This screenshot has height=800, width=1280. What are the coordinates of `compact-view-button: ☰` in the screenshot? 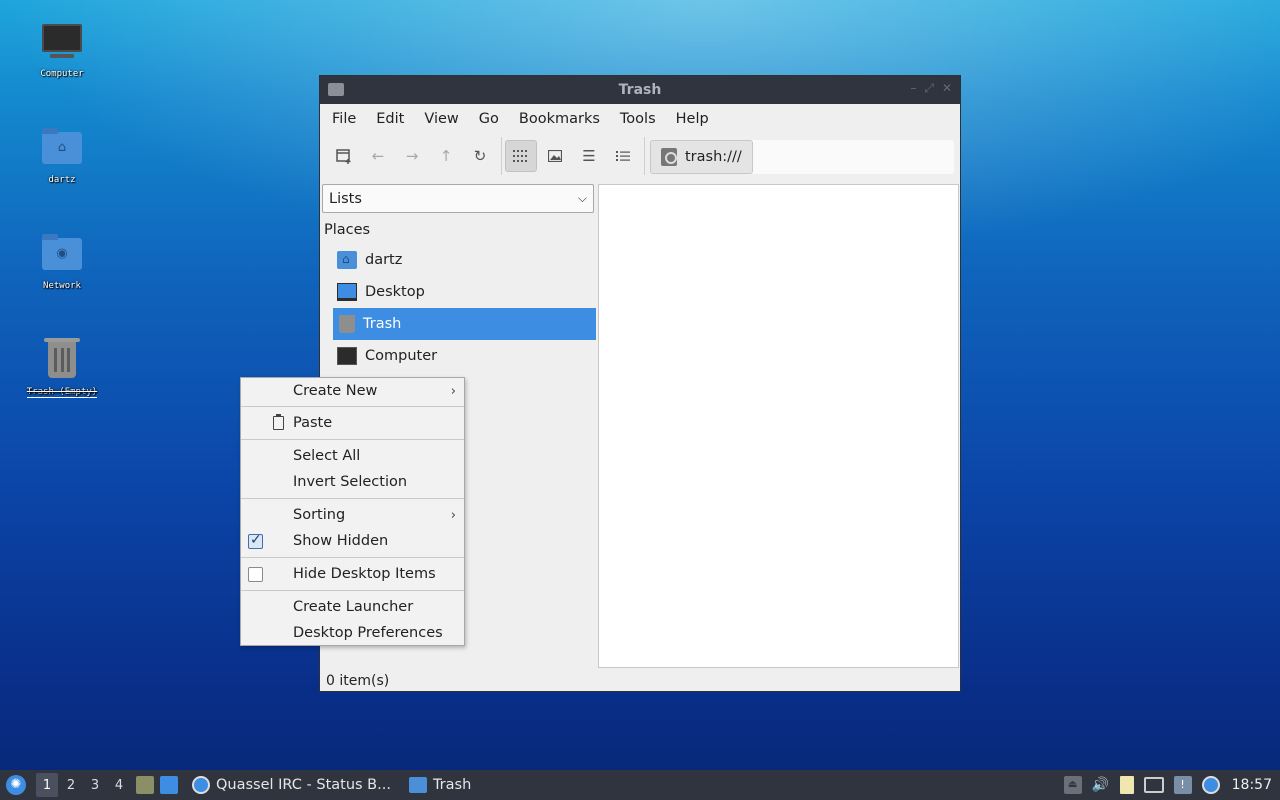 It's located at (589, 156).